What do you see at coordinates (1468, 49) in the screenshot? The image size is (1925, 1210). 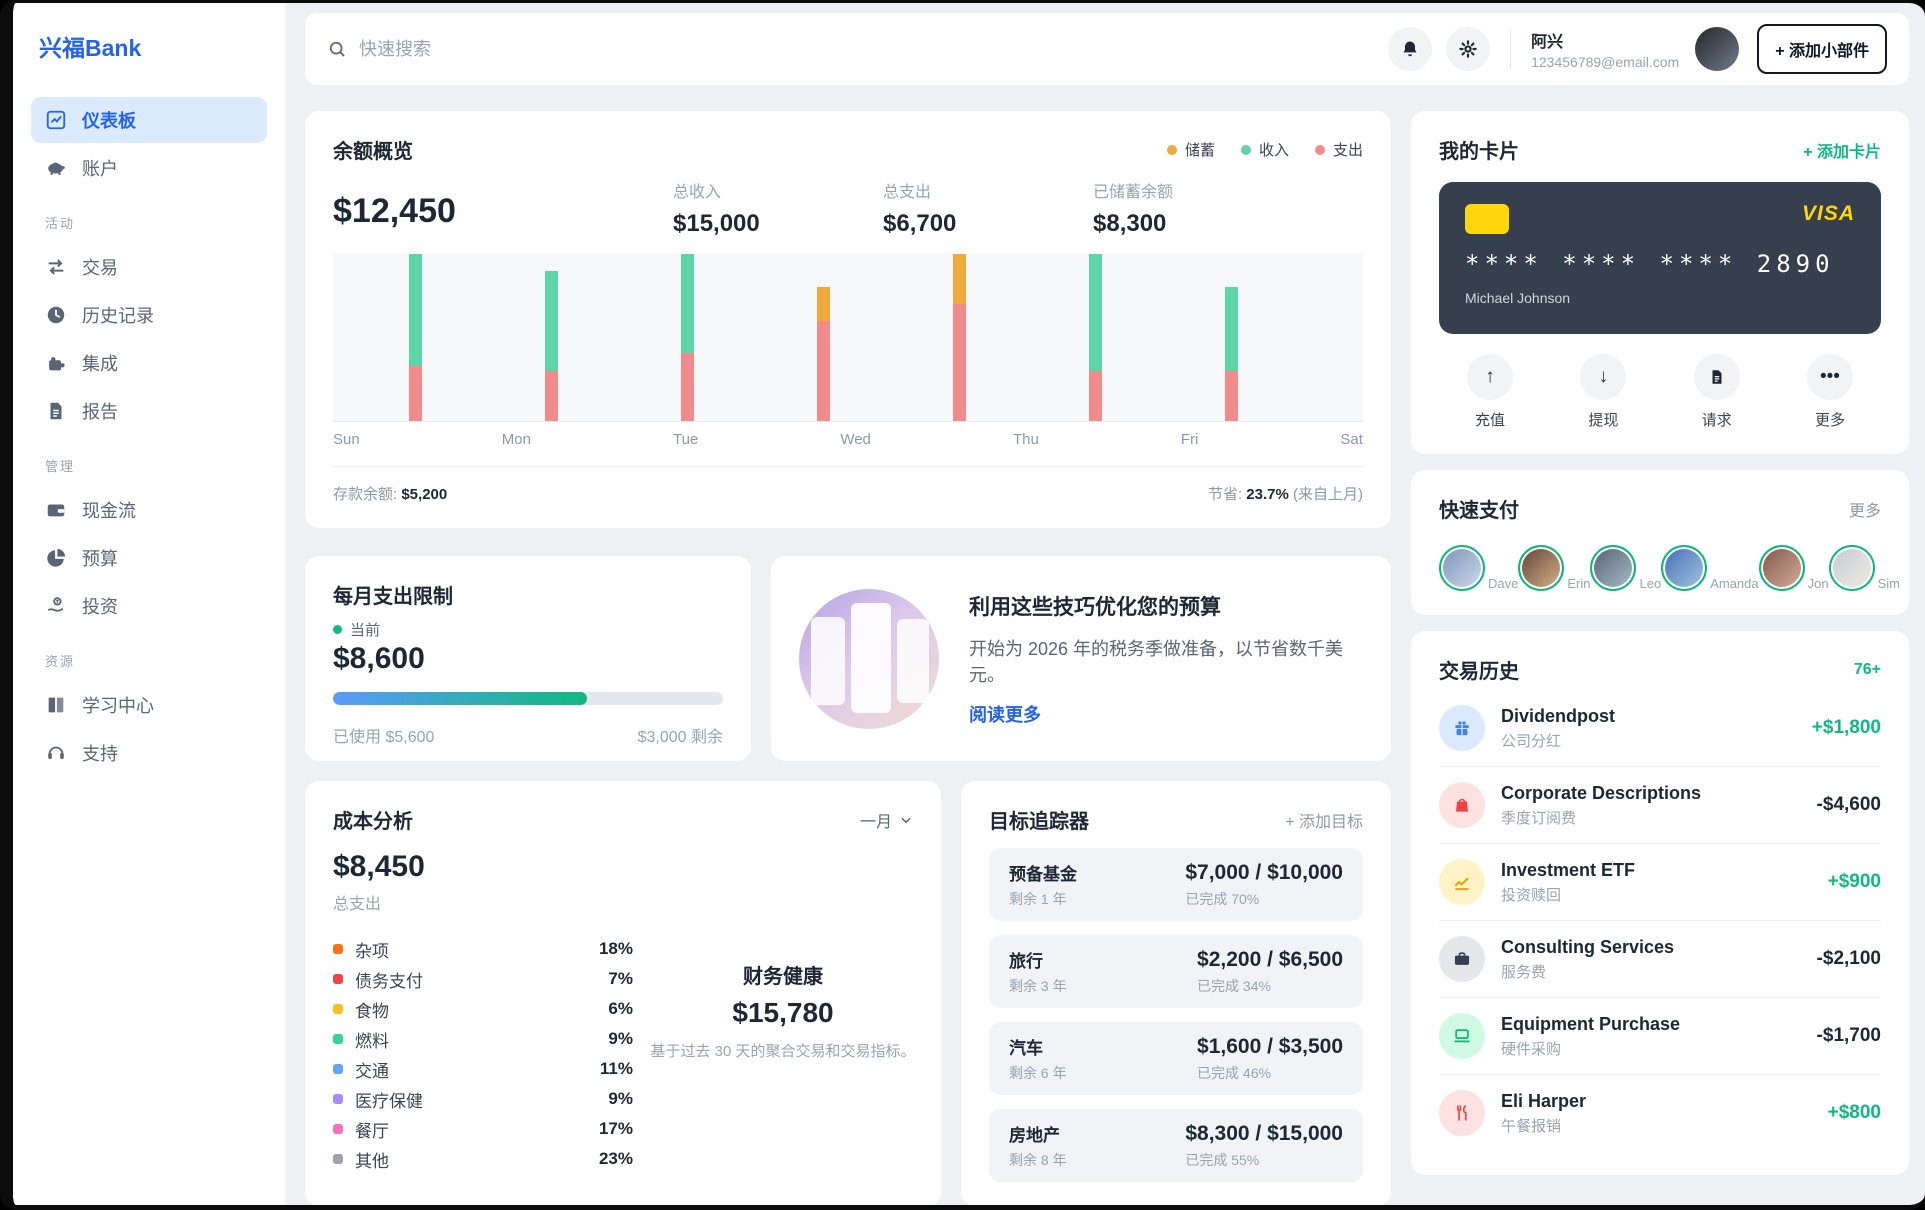 I see `settings-button` at bounding box center [1468, 49].